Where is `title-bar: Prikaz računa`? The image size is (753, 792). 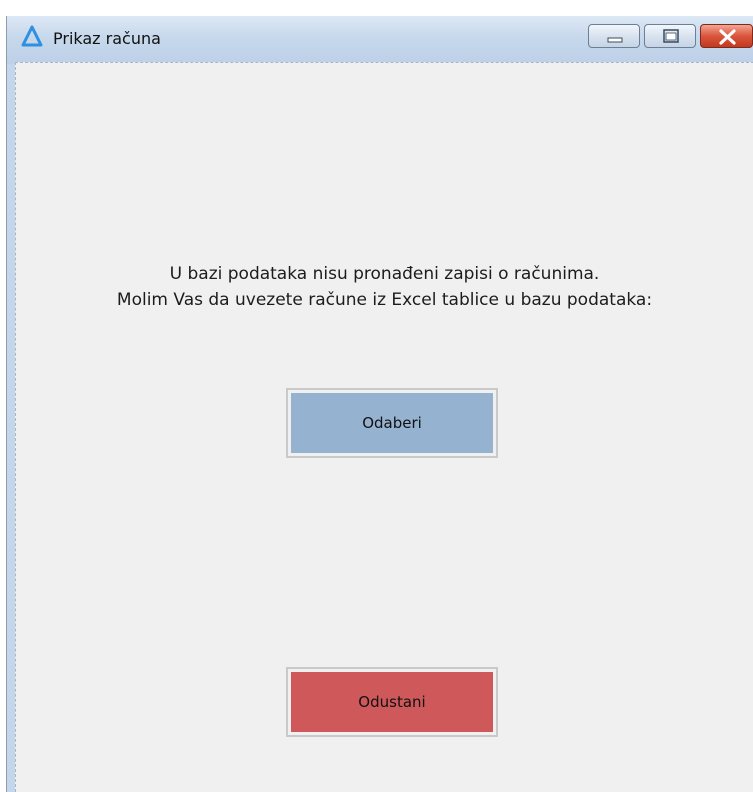
title-bar: Prikaz računa is located at coordinates (380, 40).